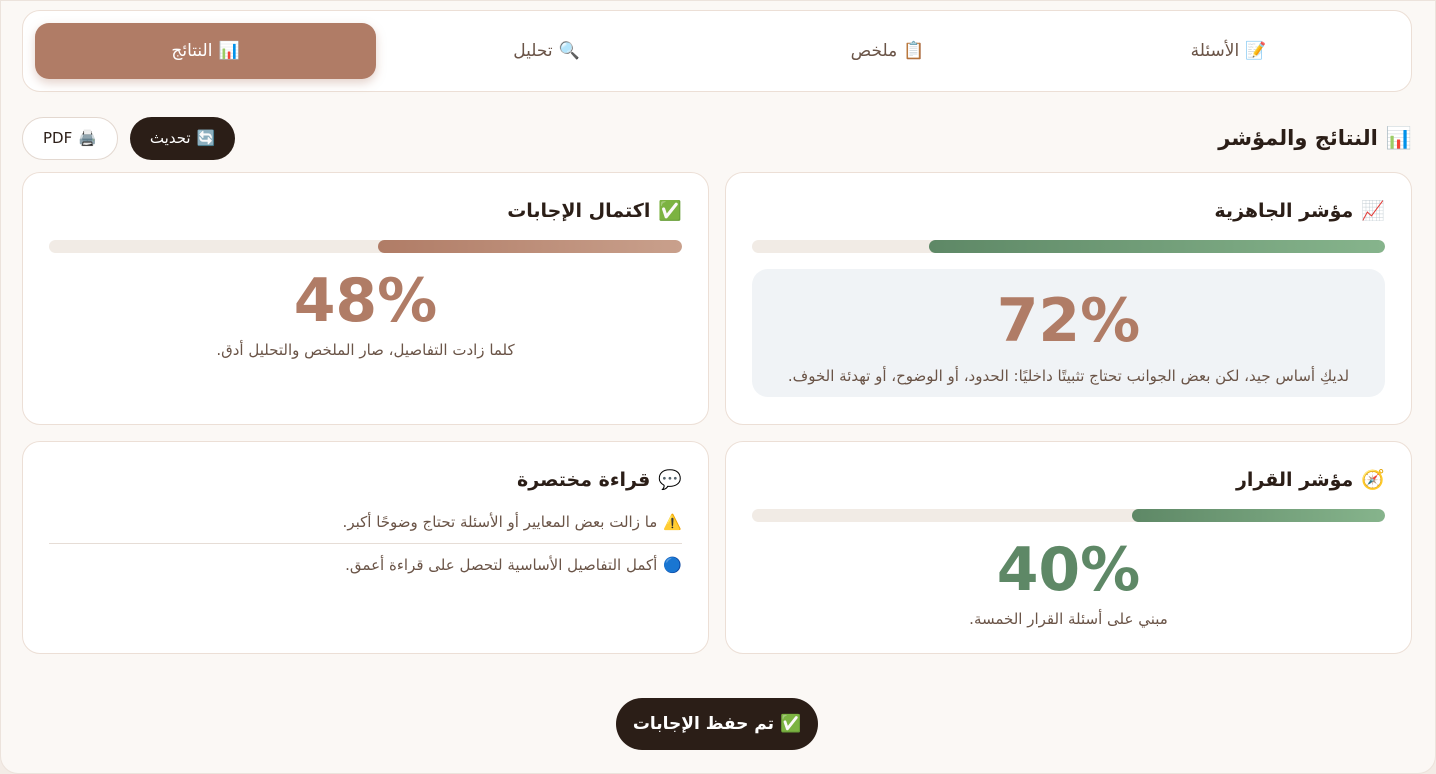  What do you see at coordinates (530, 246) in the screenshot?
I see `completion-progress-fill` at bounding box center [530, 246].